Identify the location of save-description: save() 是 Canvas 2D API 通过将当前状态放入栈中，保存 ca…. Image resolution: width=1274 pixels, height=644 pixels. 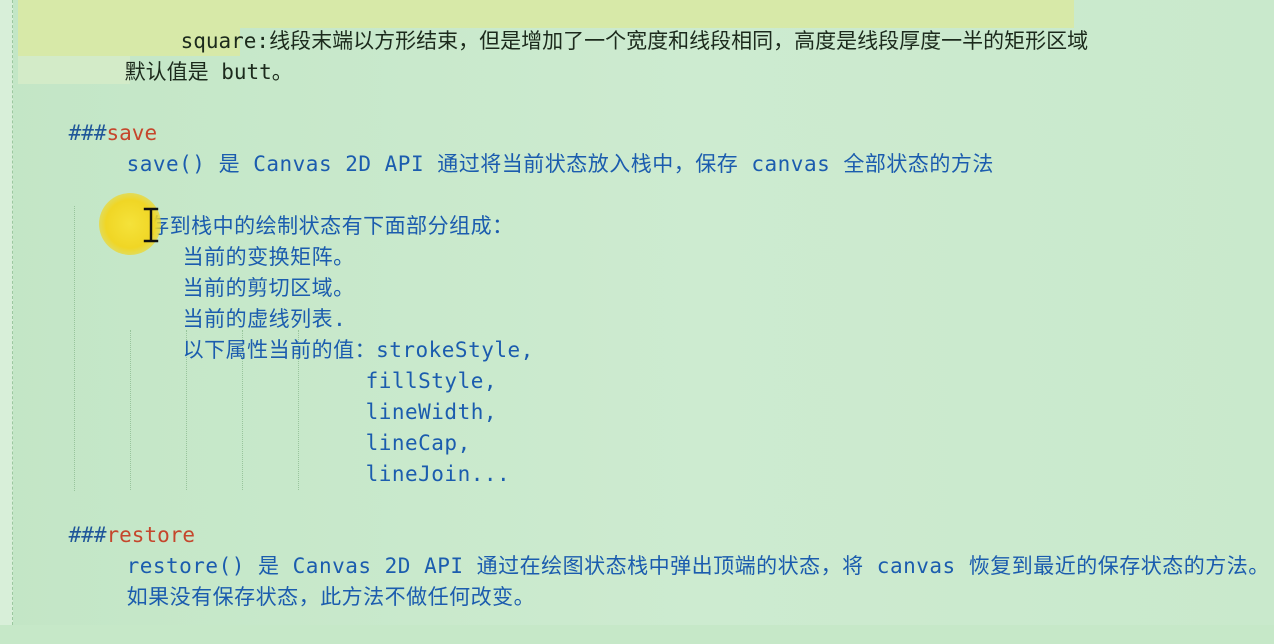
(560, 164).